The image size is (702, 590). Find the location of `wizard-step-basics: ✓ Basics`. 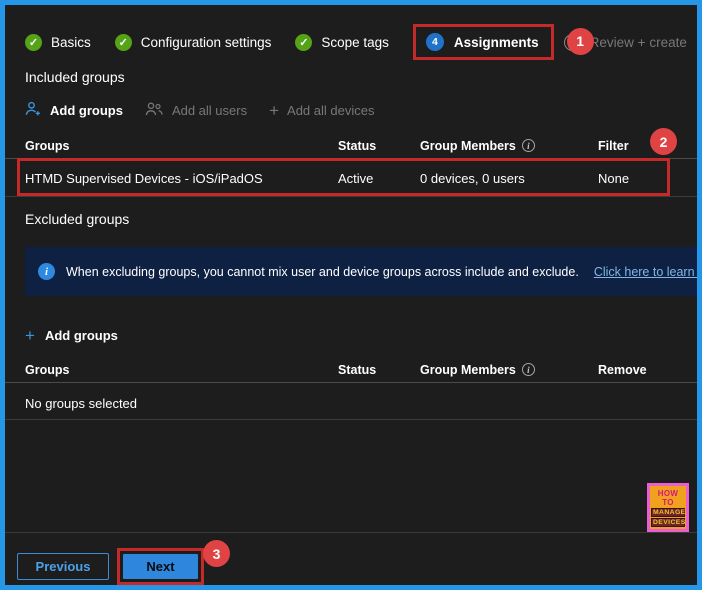

wizard-step-basics: ✓ Basics is located at coordinates (58, 42).